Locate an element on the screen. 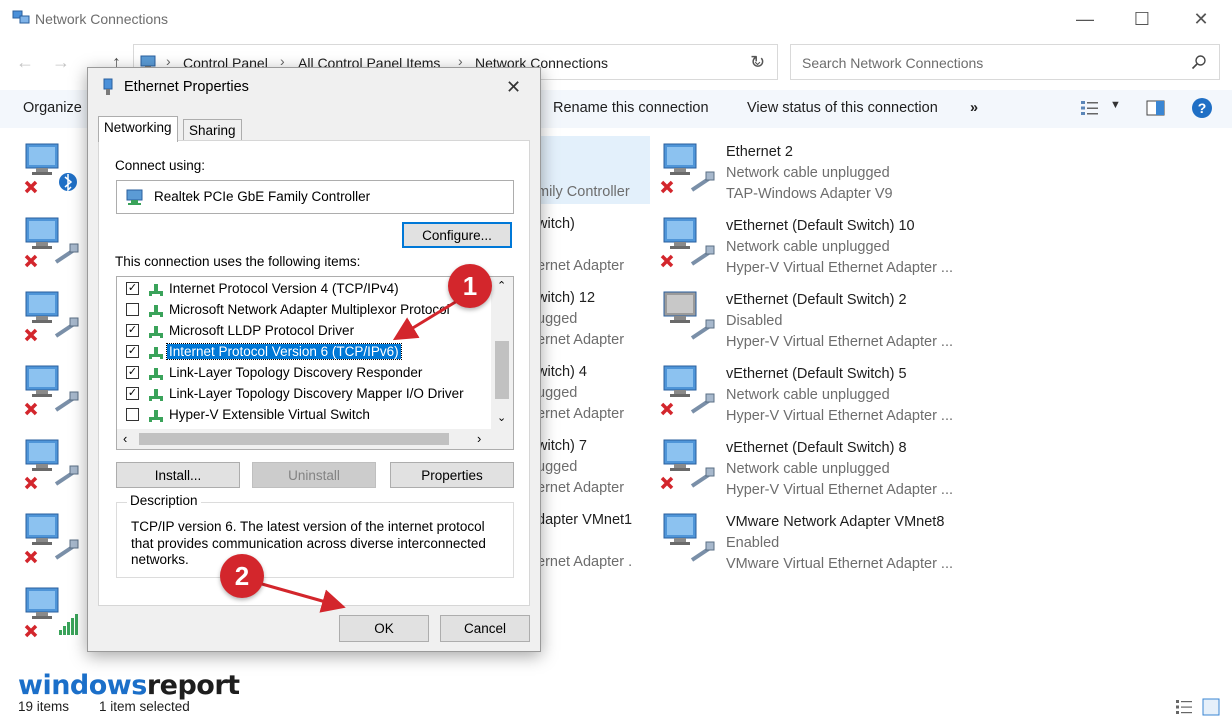 The height and width of the screenshot is (722, 1232). arrow-to-ipv6 is located at coordinates (427, 318).